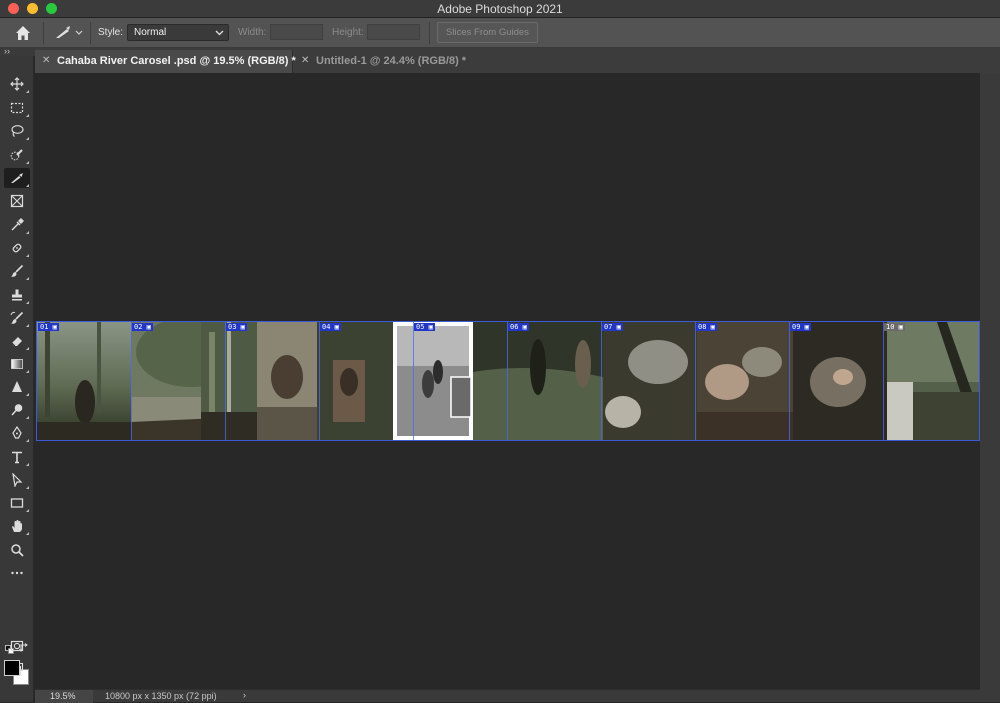 This screenshot has height=703, width=1000. I want to click on arrow-pointer-icon, so click(17, 480).